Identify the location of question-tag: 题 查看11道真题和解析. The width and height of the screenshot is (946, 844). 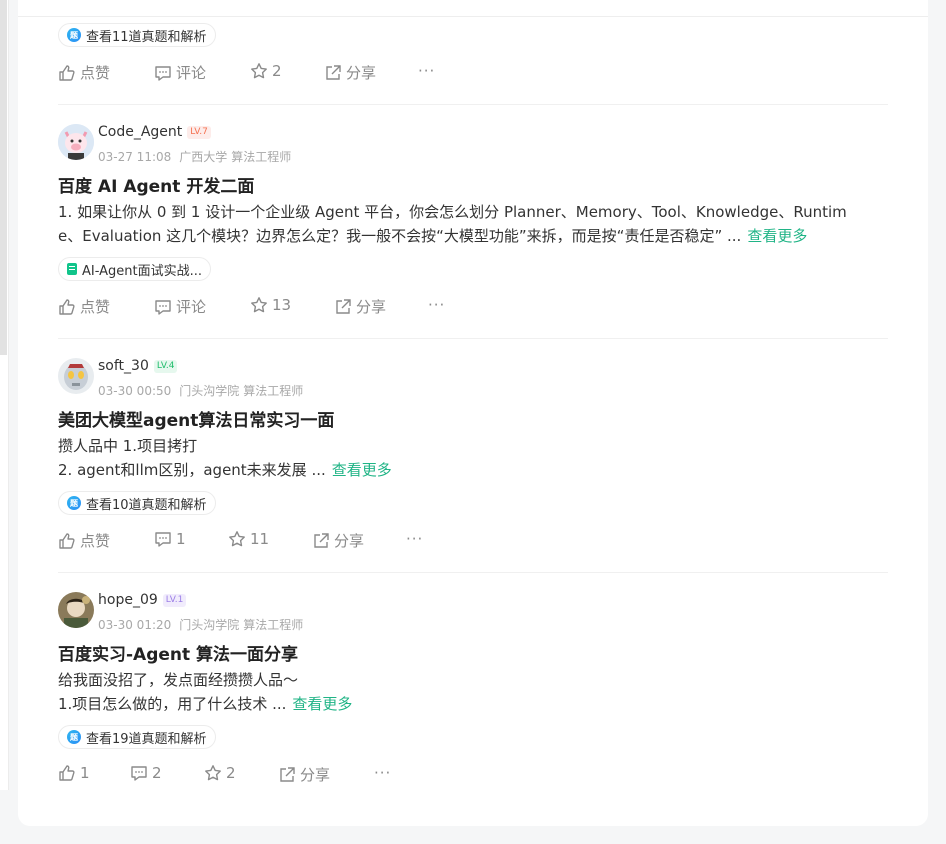
(137, 35).